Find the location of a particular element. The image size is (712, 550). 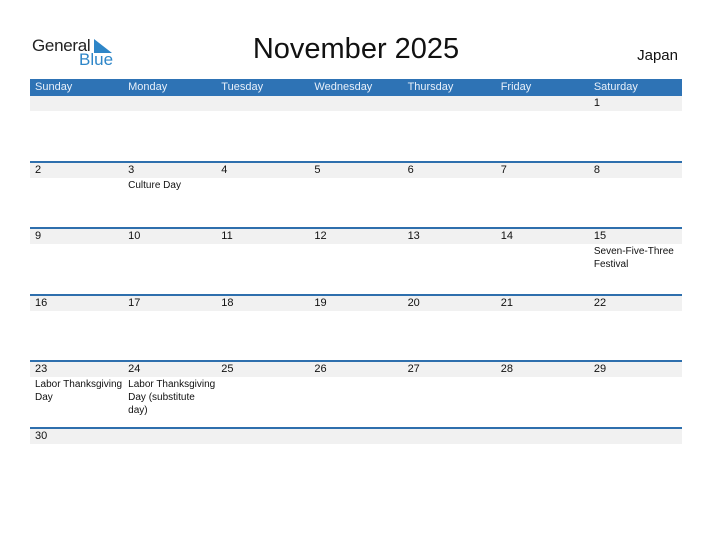

day-cell: 4 is located at coordinates (263, 195).